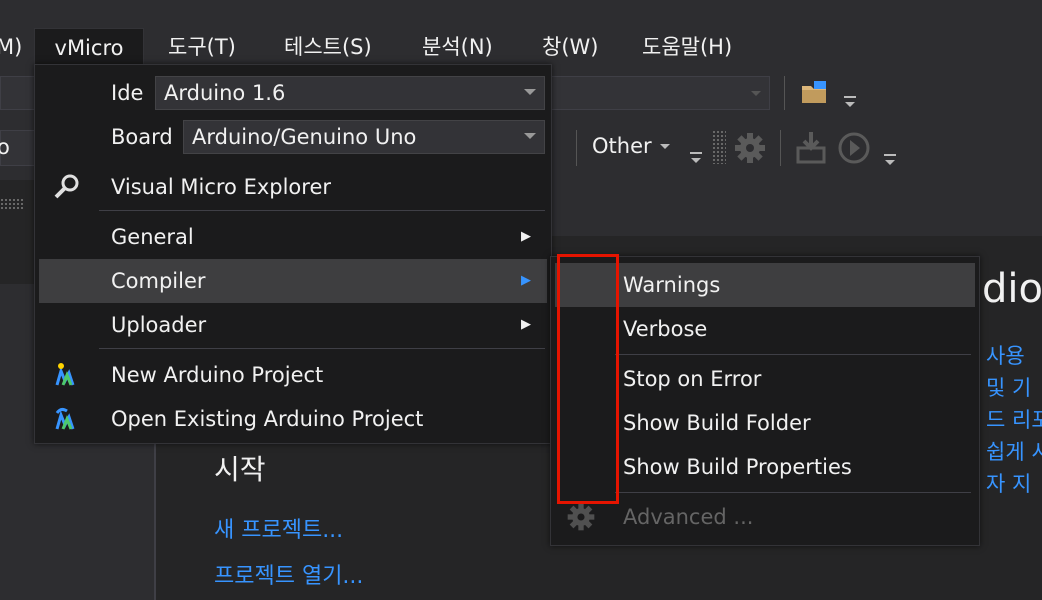  Describe the element at coordinates (65, 418) in the screenshot. I see `open-project-icon` at that location.